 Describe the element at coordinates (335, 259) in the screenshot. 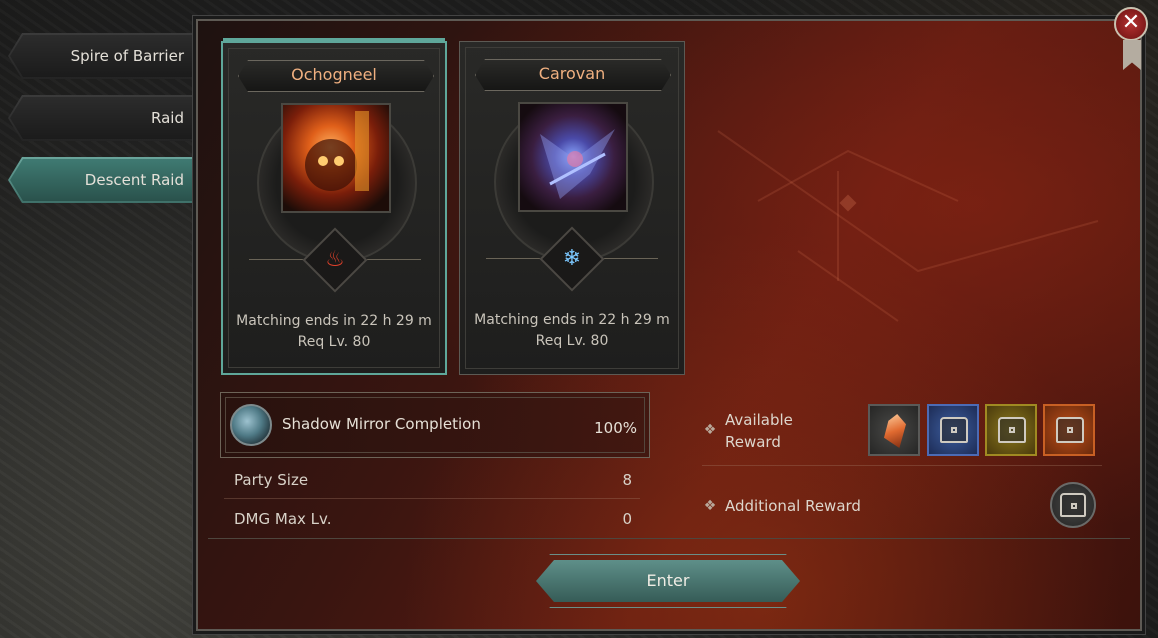

I see `flame-icon: ♨` at that location.